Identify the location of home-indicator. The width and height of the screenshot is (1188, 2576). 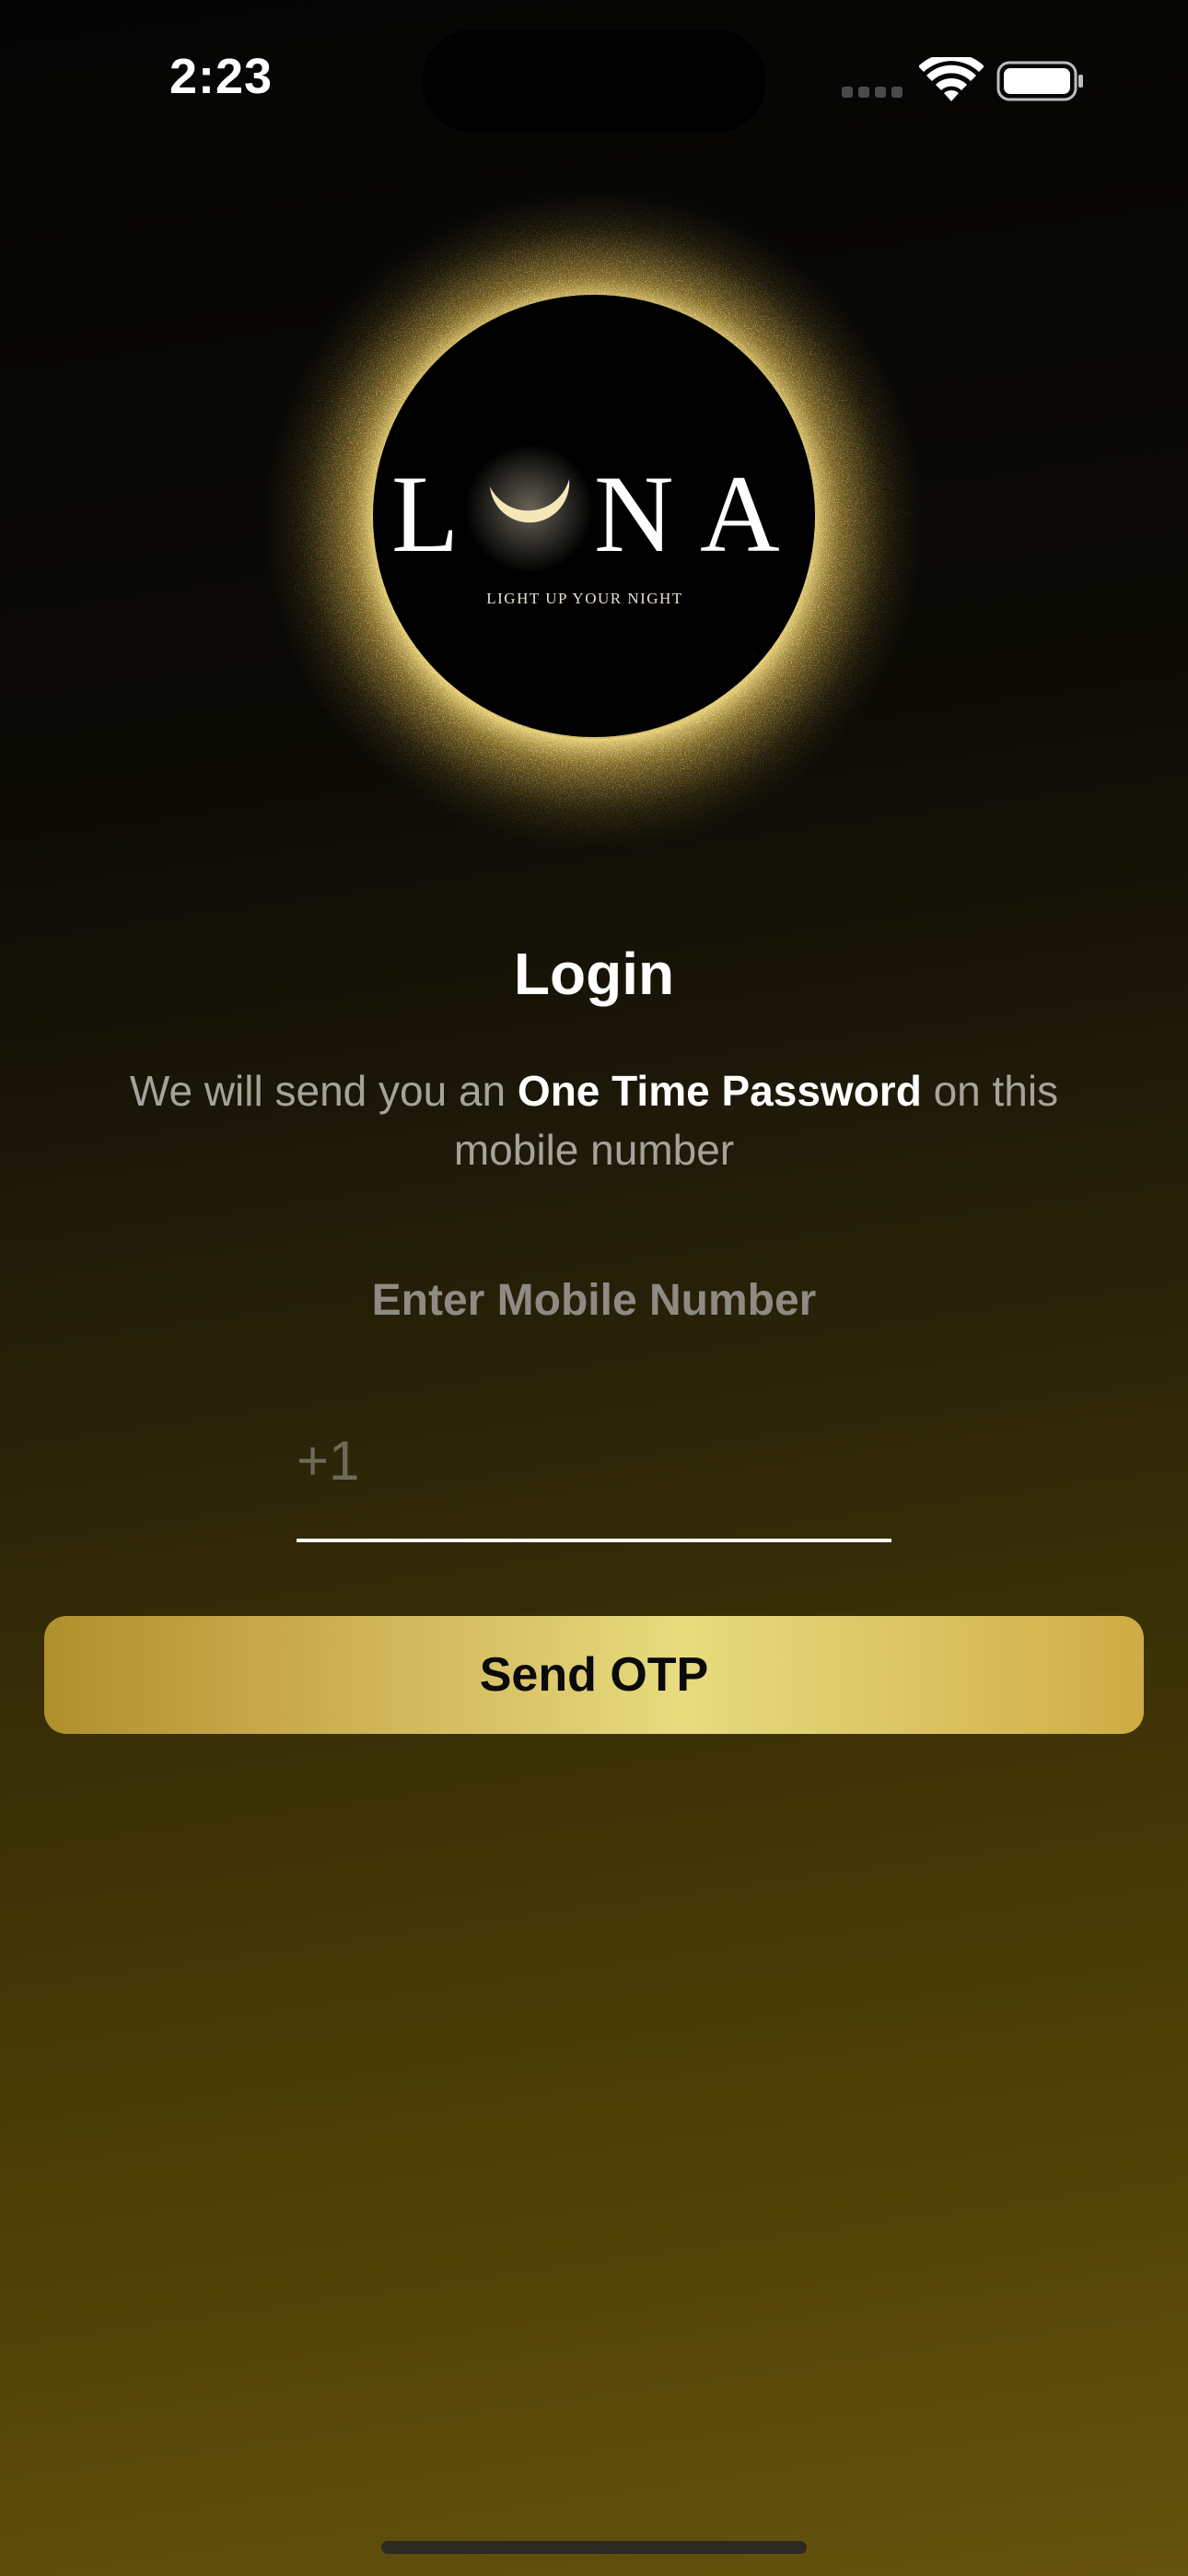
(594, 2547).